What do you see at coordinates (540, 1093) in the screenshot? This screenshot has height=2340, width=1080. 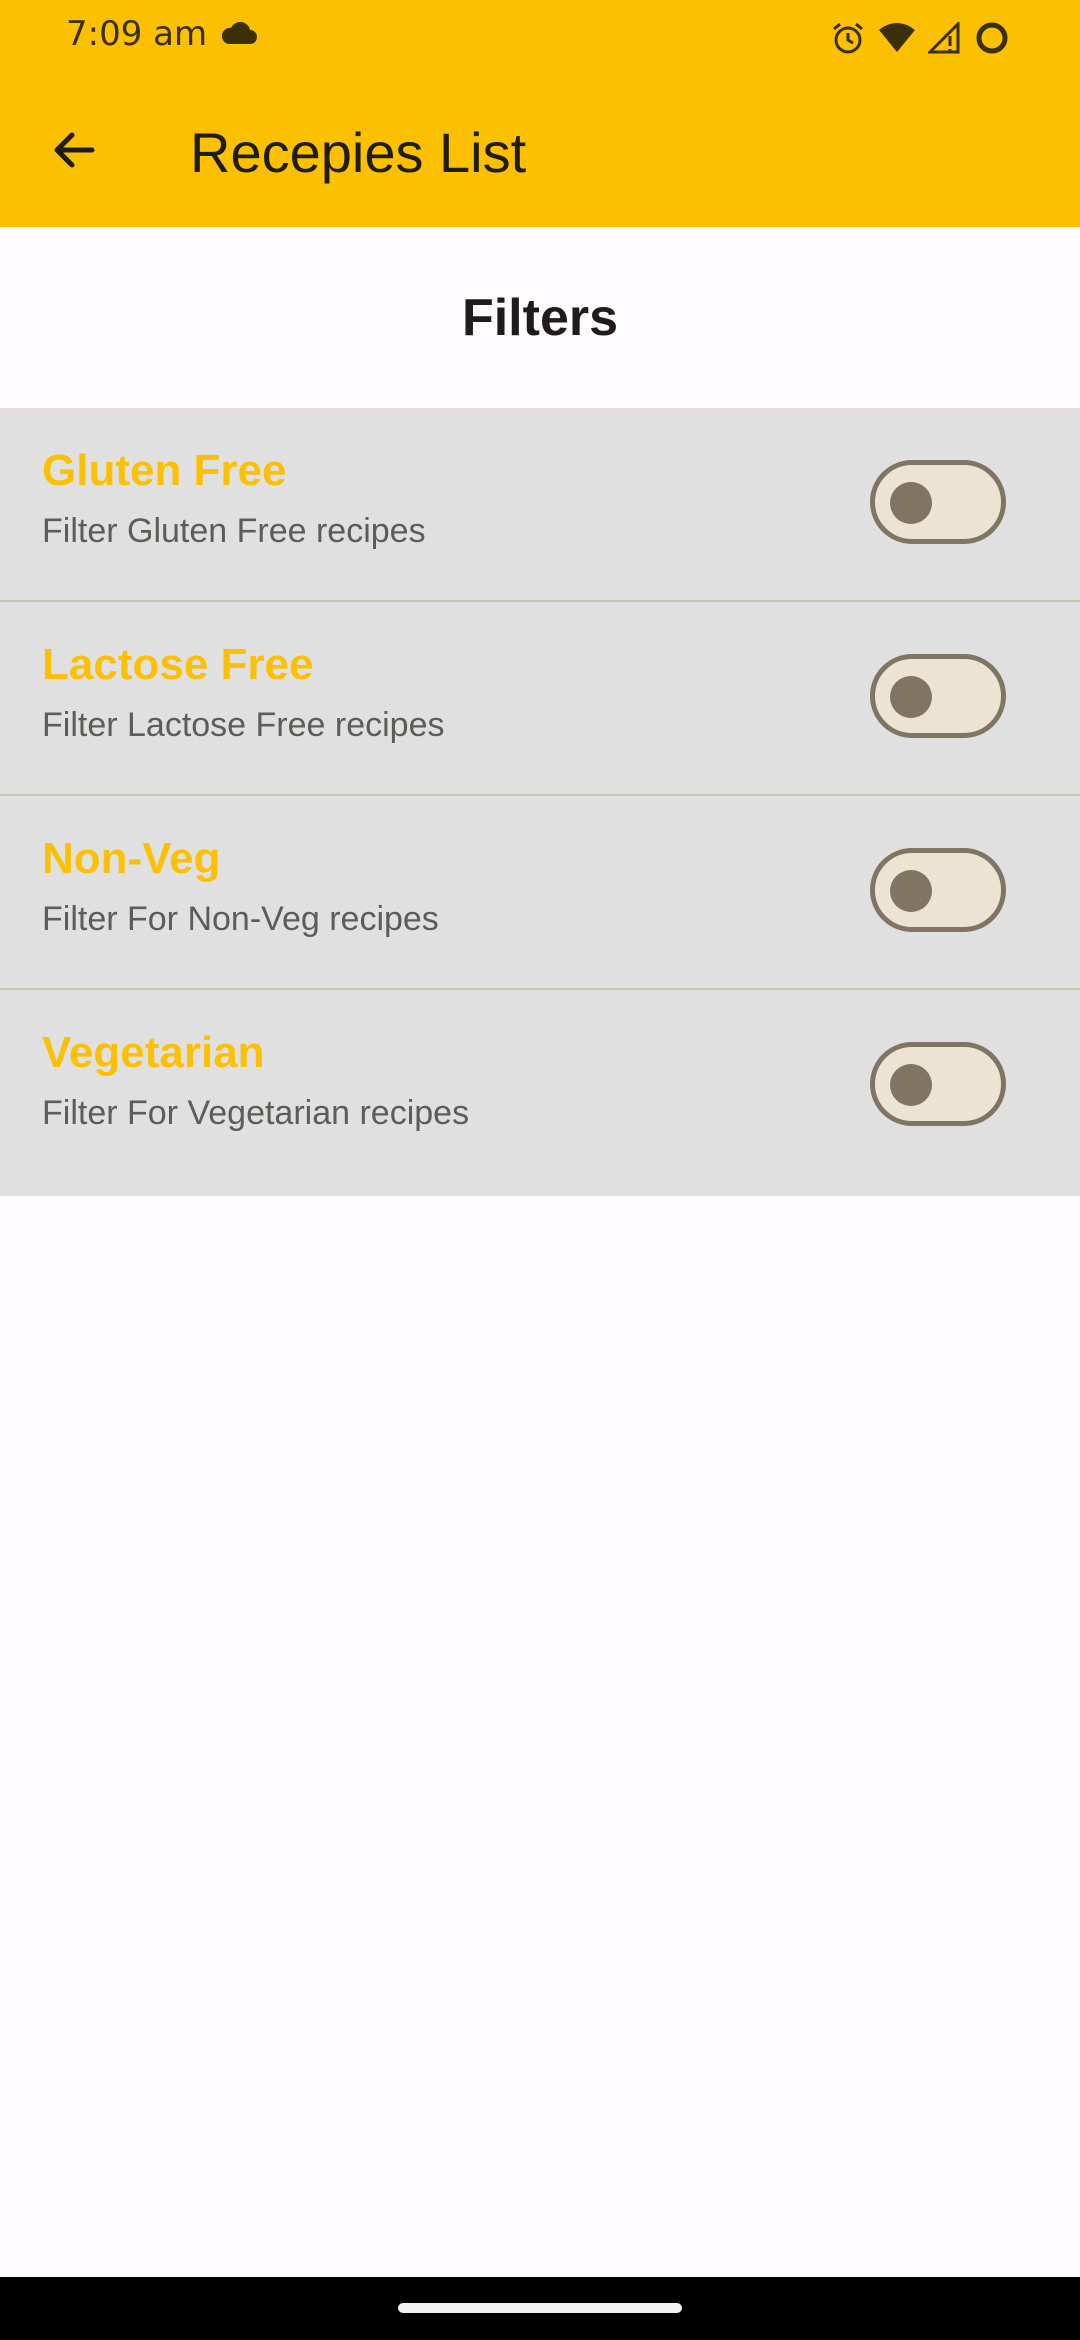 I see `filter-item-vegetarian: Vegetarian Filter For Vegetarian recipes` at bounding box center [540, 1093].